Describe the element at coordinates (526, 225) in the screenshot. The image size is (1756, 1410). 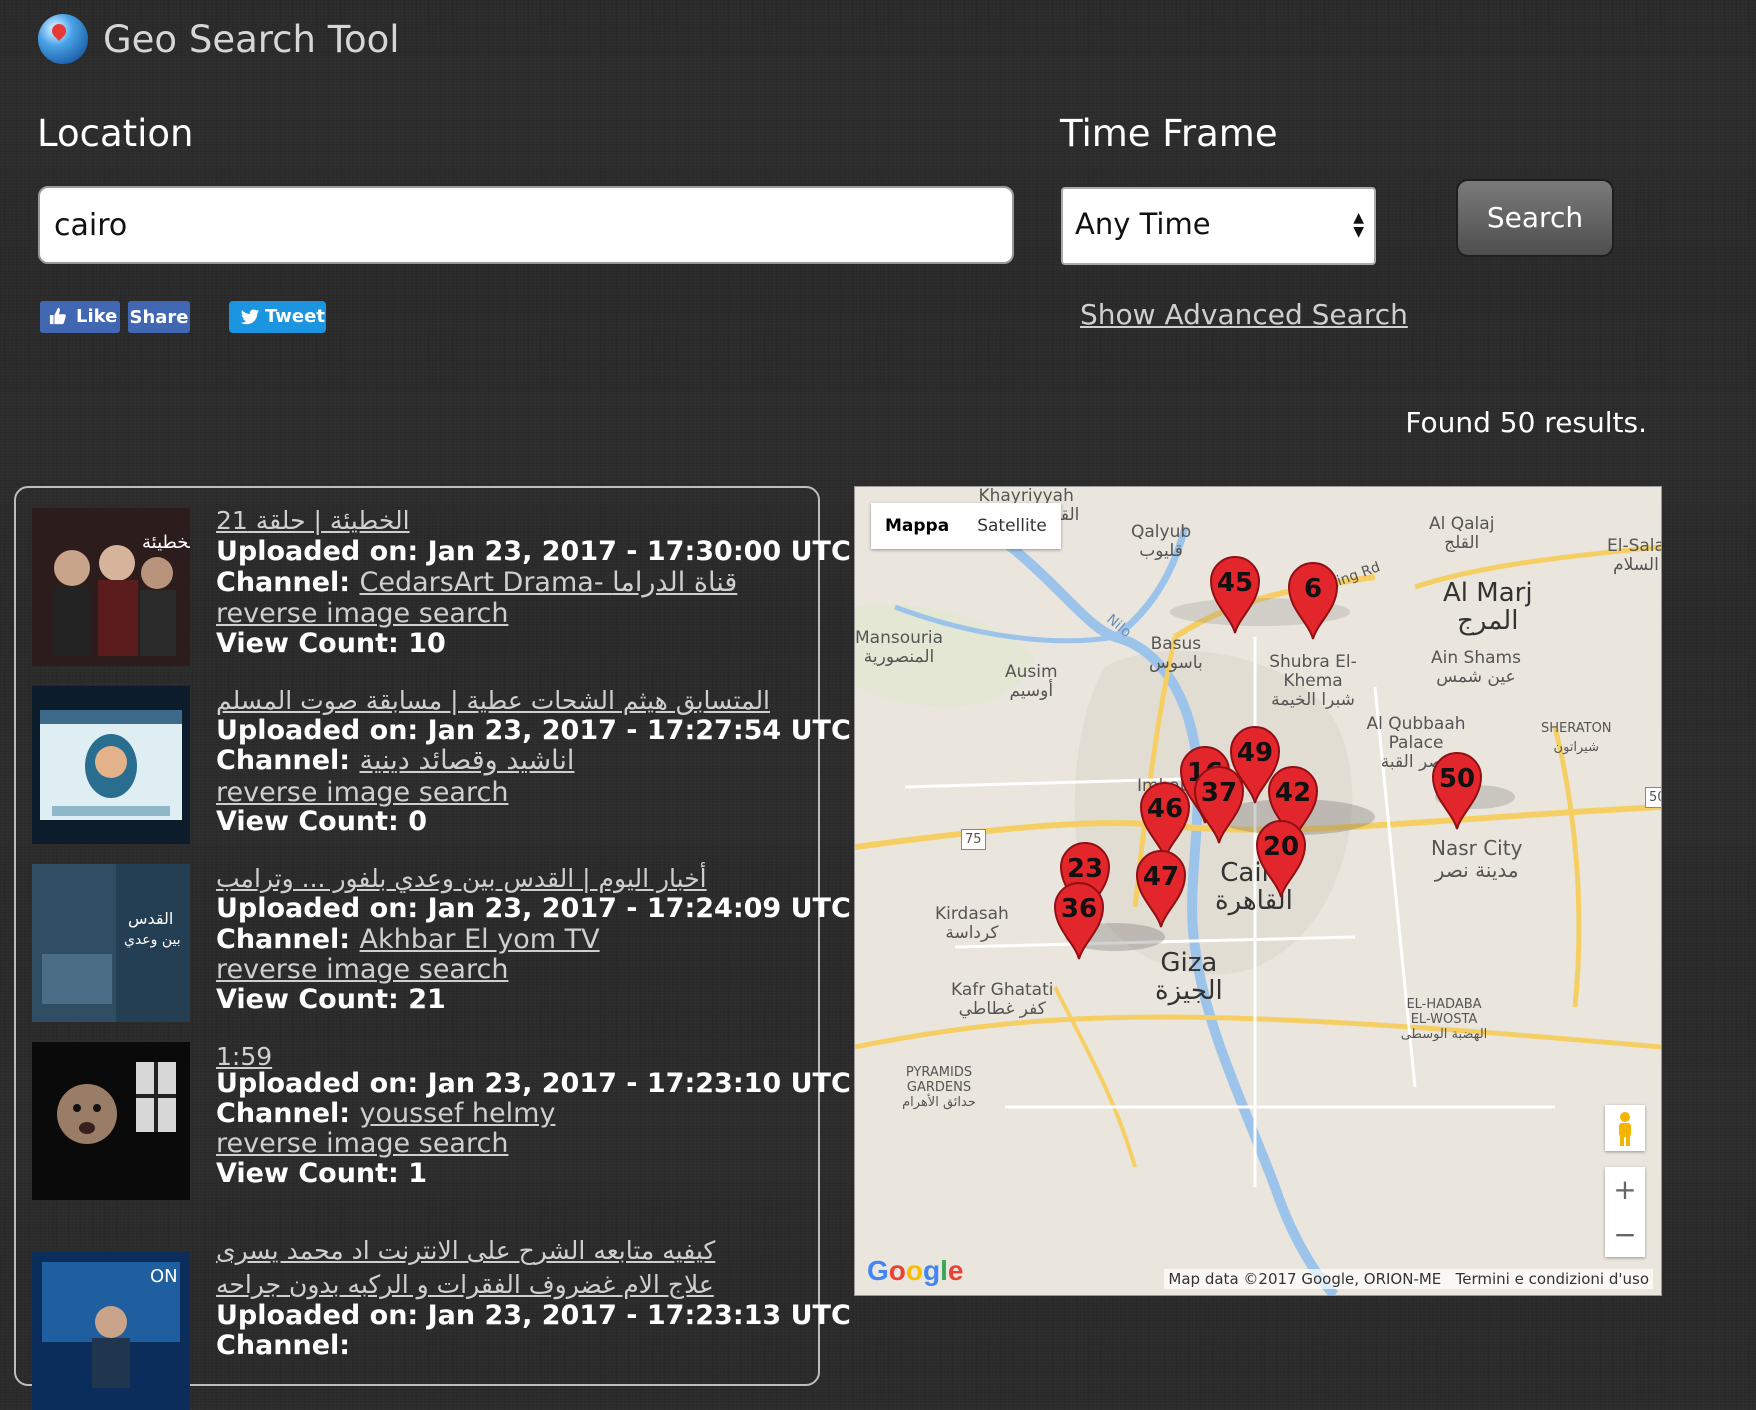
I see `location-input` at that location.